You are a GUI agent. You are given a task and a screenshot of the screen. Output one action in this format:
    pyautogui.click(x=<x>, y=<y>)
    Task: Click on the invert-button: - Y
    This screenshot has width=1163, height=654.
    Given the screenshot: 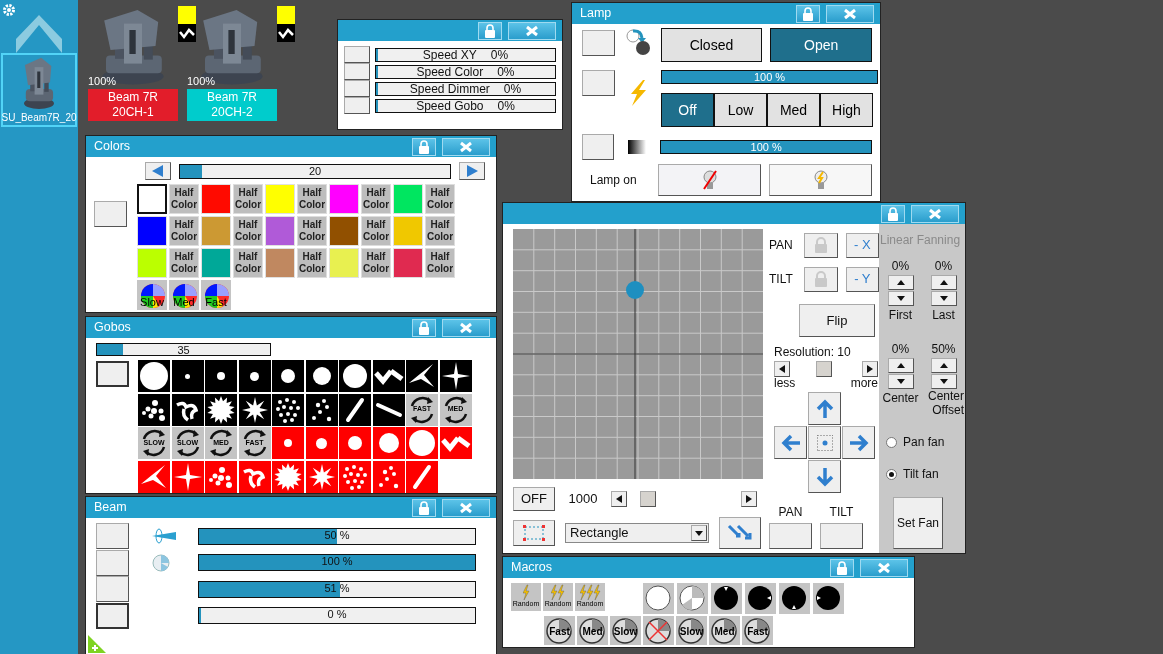 What is the action you would take?
    pyautogui.click(x=862, y=279)
    